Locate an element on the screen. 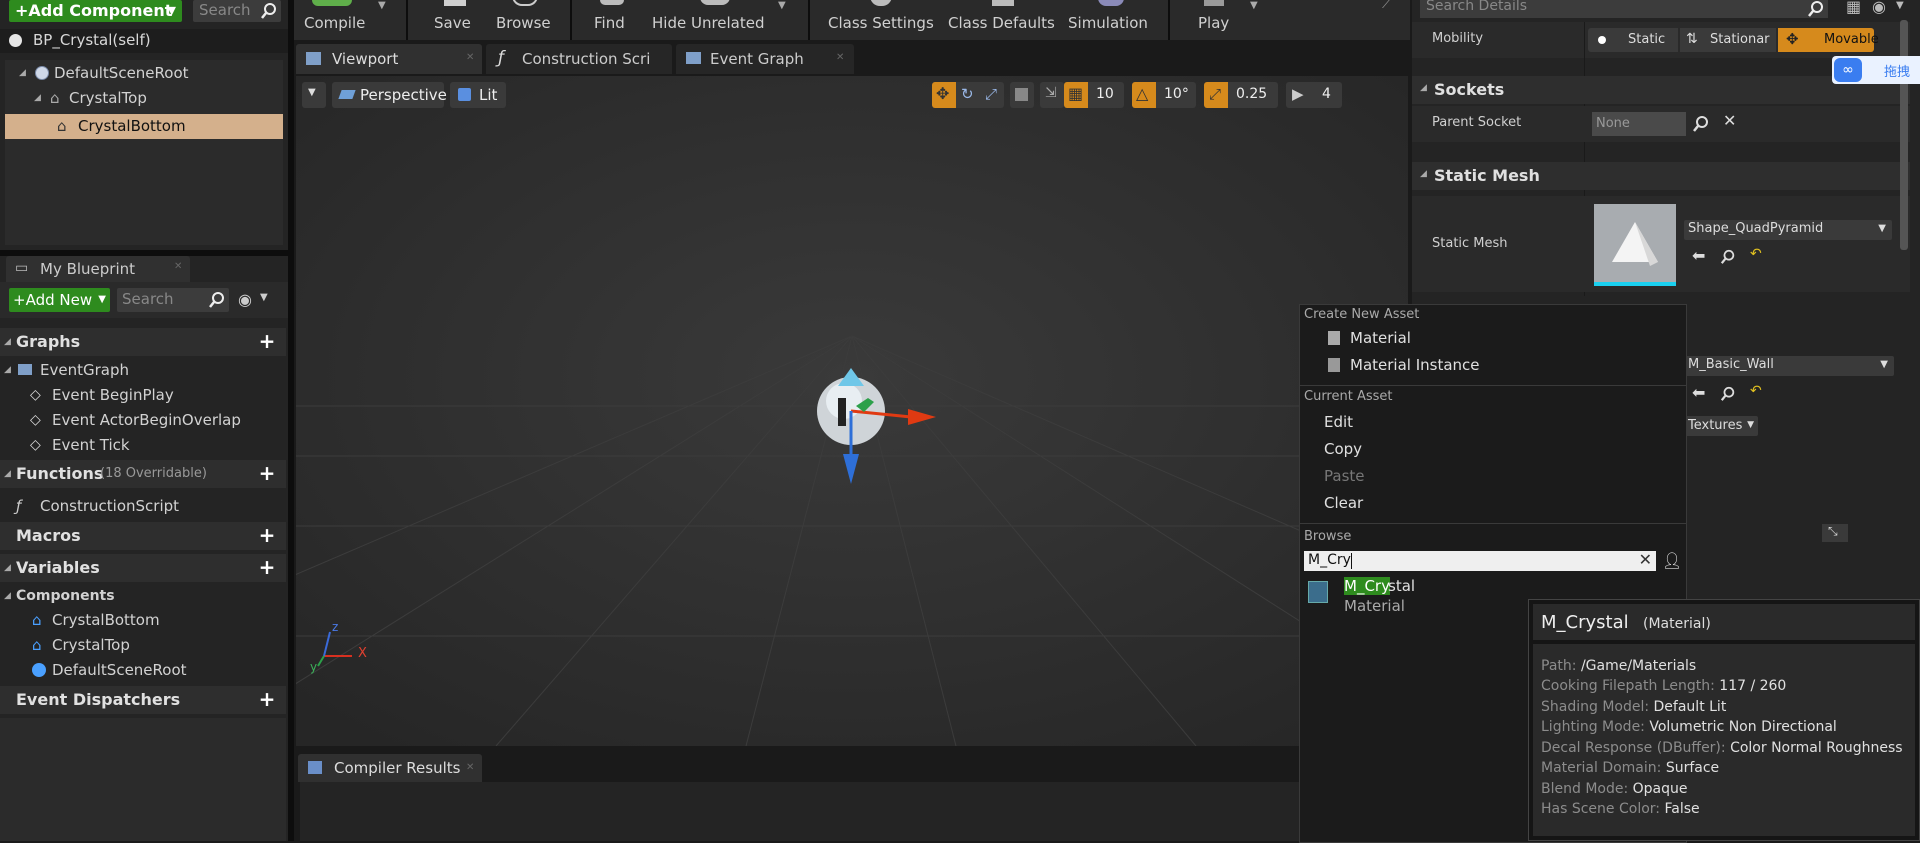 This screenshot has height=843, width=1920. play-button: Play is located at coordinates (1214, 19).